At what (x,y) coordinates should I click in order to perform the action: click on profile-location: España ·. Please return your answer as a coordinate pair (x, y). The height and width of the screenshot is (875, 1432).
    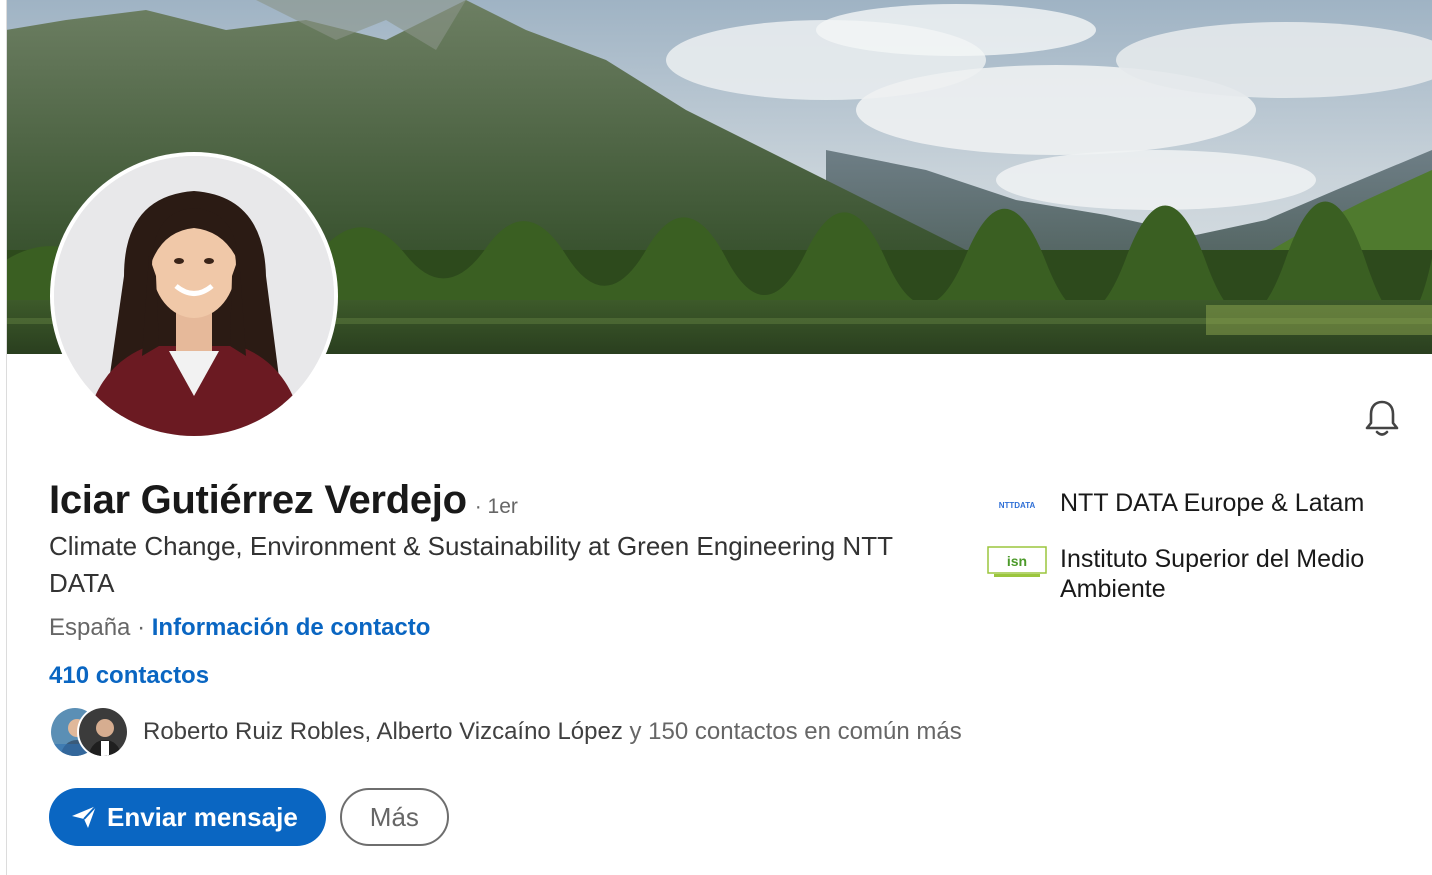
    Looking at the image, I should click on (97, 627).